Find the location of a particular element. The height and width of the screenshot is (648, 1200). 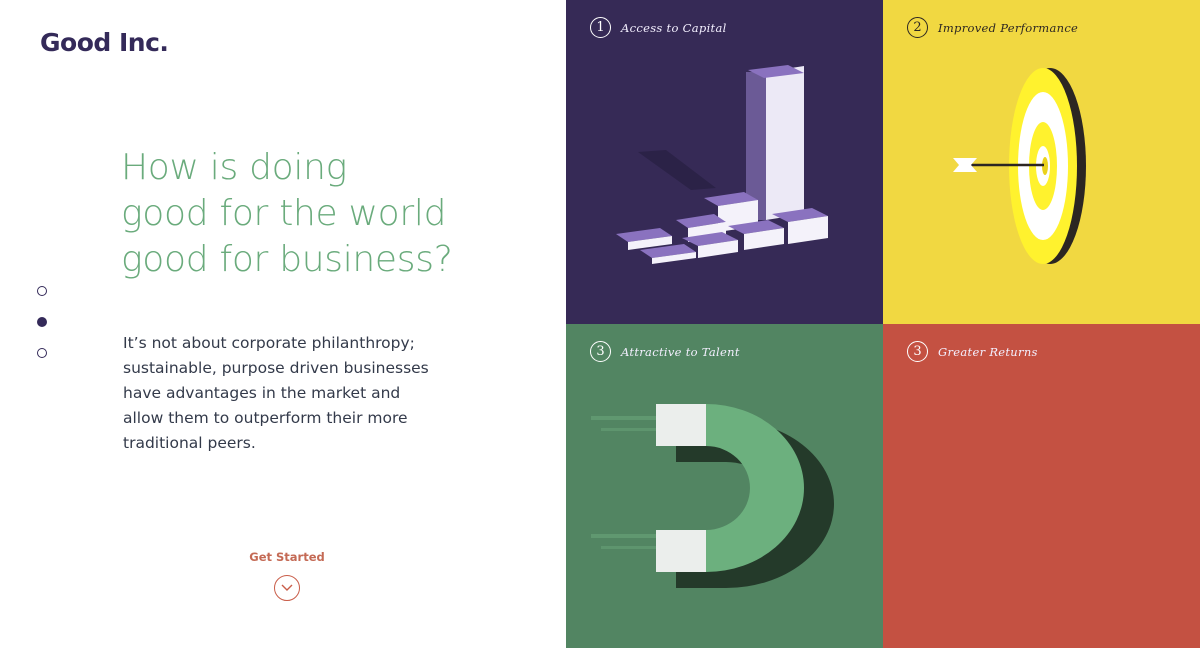

tile-greater-returns: 3 Greater Returns is located at coordinates (1041, 486).